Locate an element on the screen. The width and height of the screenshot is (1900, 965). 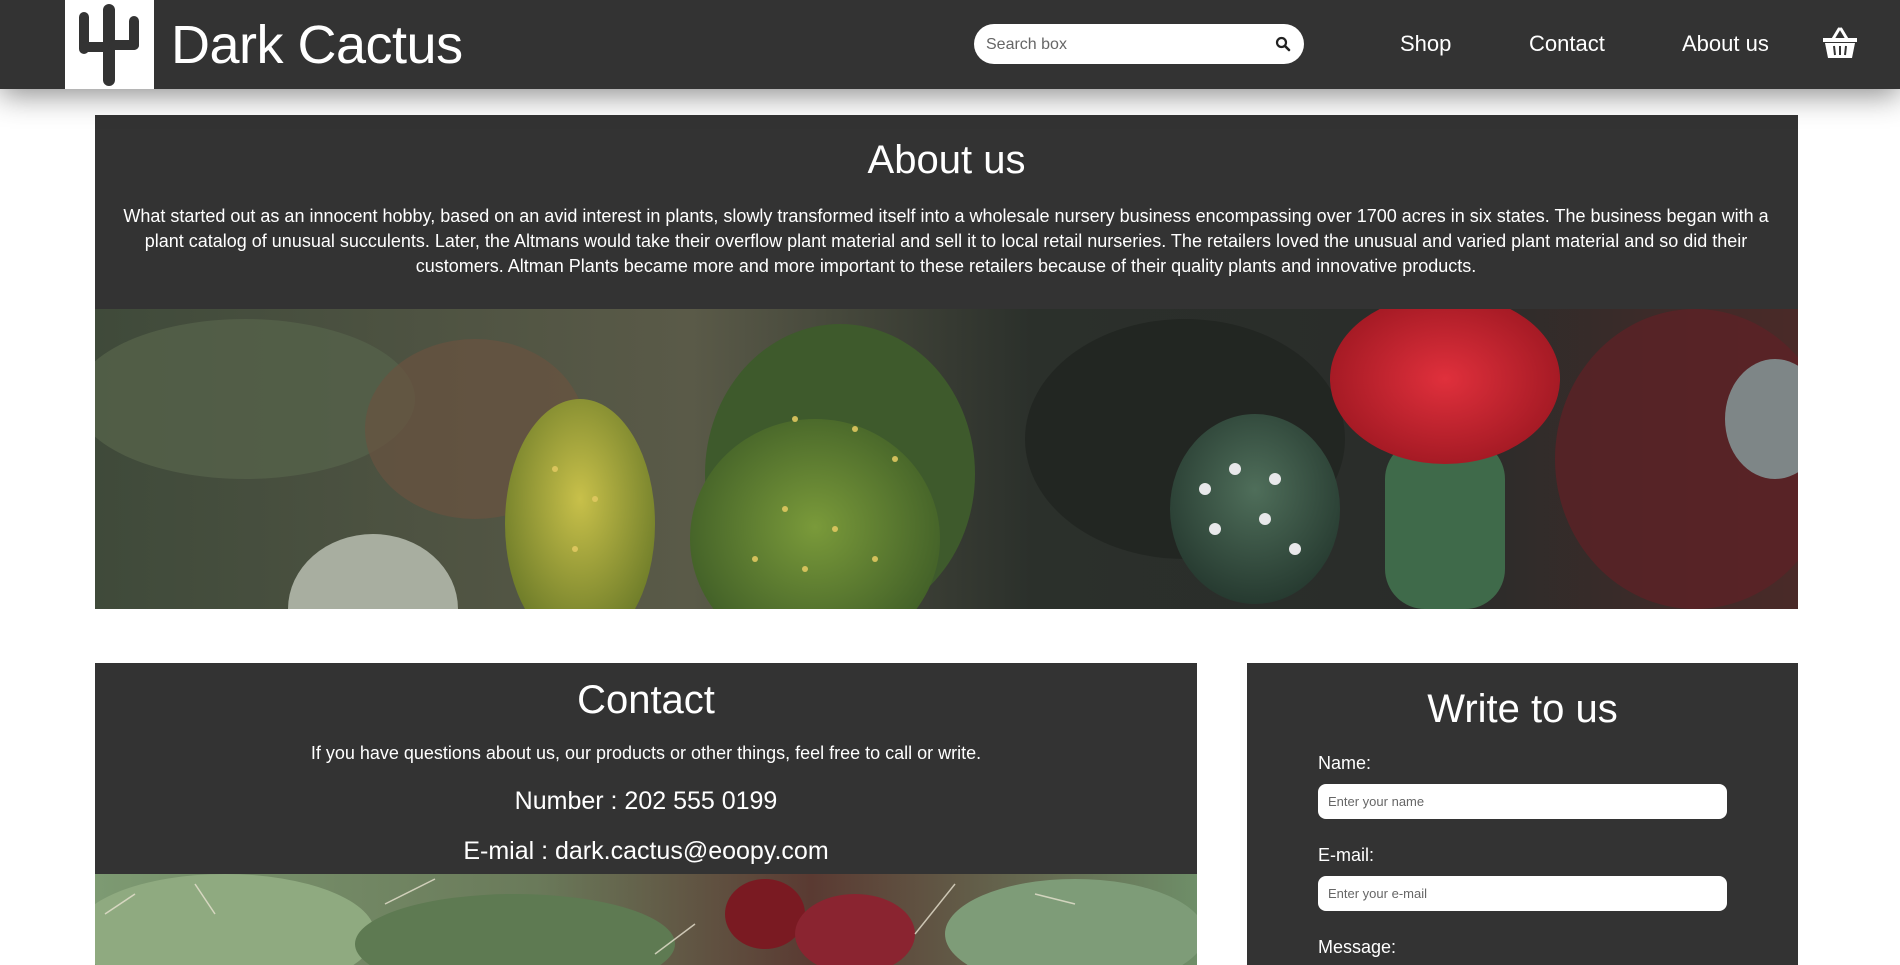
nav-contact: Contact is located at coordinates (1567, 44).